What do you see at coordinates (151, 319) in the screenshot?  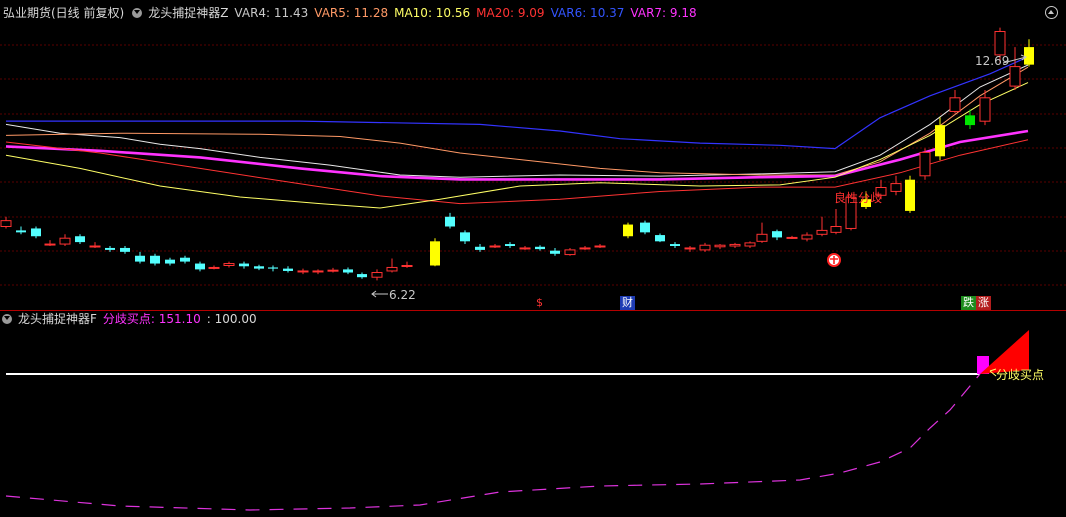 I see `divergence-buy-value: 分歧买点: 151.10` at bounding box center [151, 319].